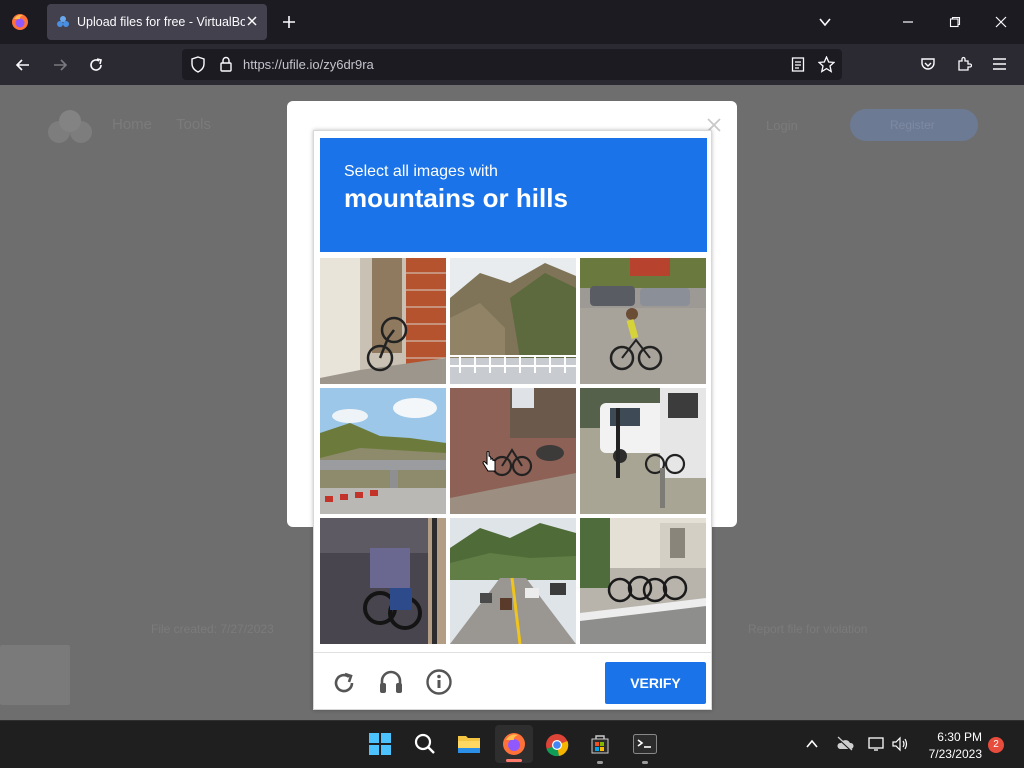 The height and width of the screenshot is (768, 1024). What do you see at coordinates (600, 762) in the screenshot?
I see `store-running-indicator` at bounding box center [600, 762].